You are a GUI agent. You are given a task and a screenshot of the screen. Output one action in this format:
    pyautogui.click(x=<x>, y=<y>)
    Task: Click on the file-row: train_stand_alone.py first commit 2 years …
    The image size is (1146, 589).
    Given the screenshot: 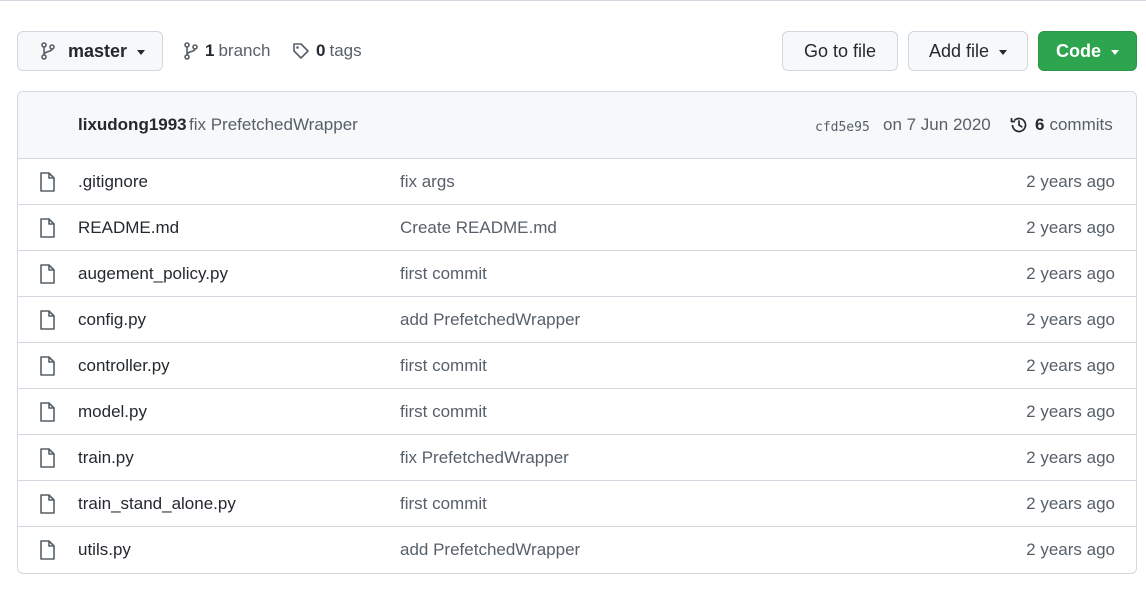 What is the action you would take?
    pyautogui.click(x=577, y=504)
    